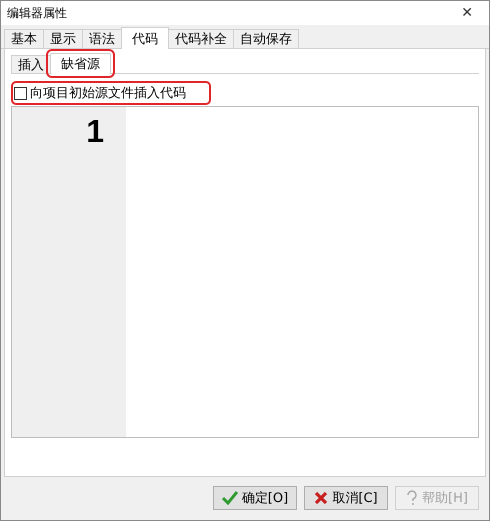  Describe the element at coordinates (24, 38) in the screenshot. I see `tab: 基本` at that location.